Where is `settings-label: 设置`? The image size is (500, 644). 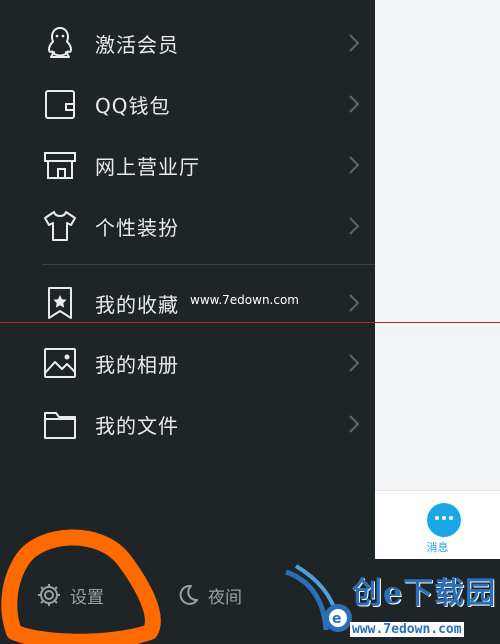 settings-label: 设置 is located at coordinates (87, 597).